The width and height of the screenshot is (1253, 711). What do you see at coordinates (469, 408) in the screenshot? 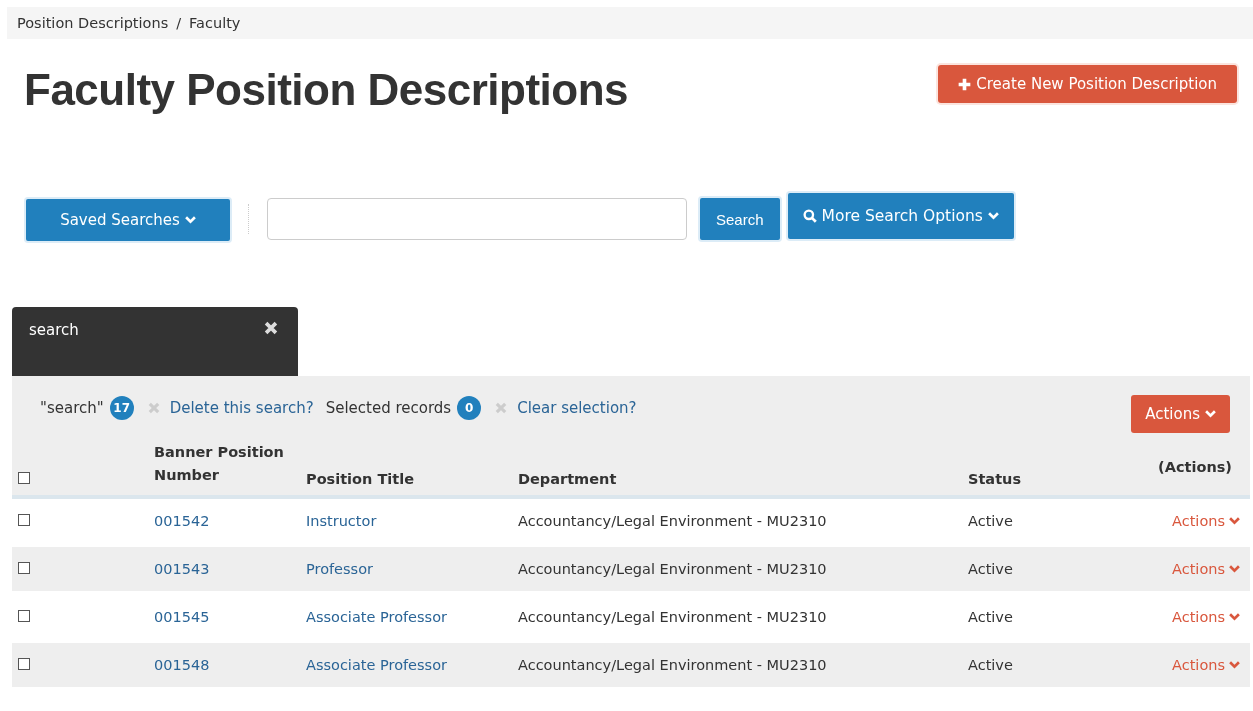
I see `selected-count-badge: 0` at bounding box center [469, 408].